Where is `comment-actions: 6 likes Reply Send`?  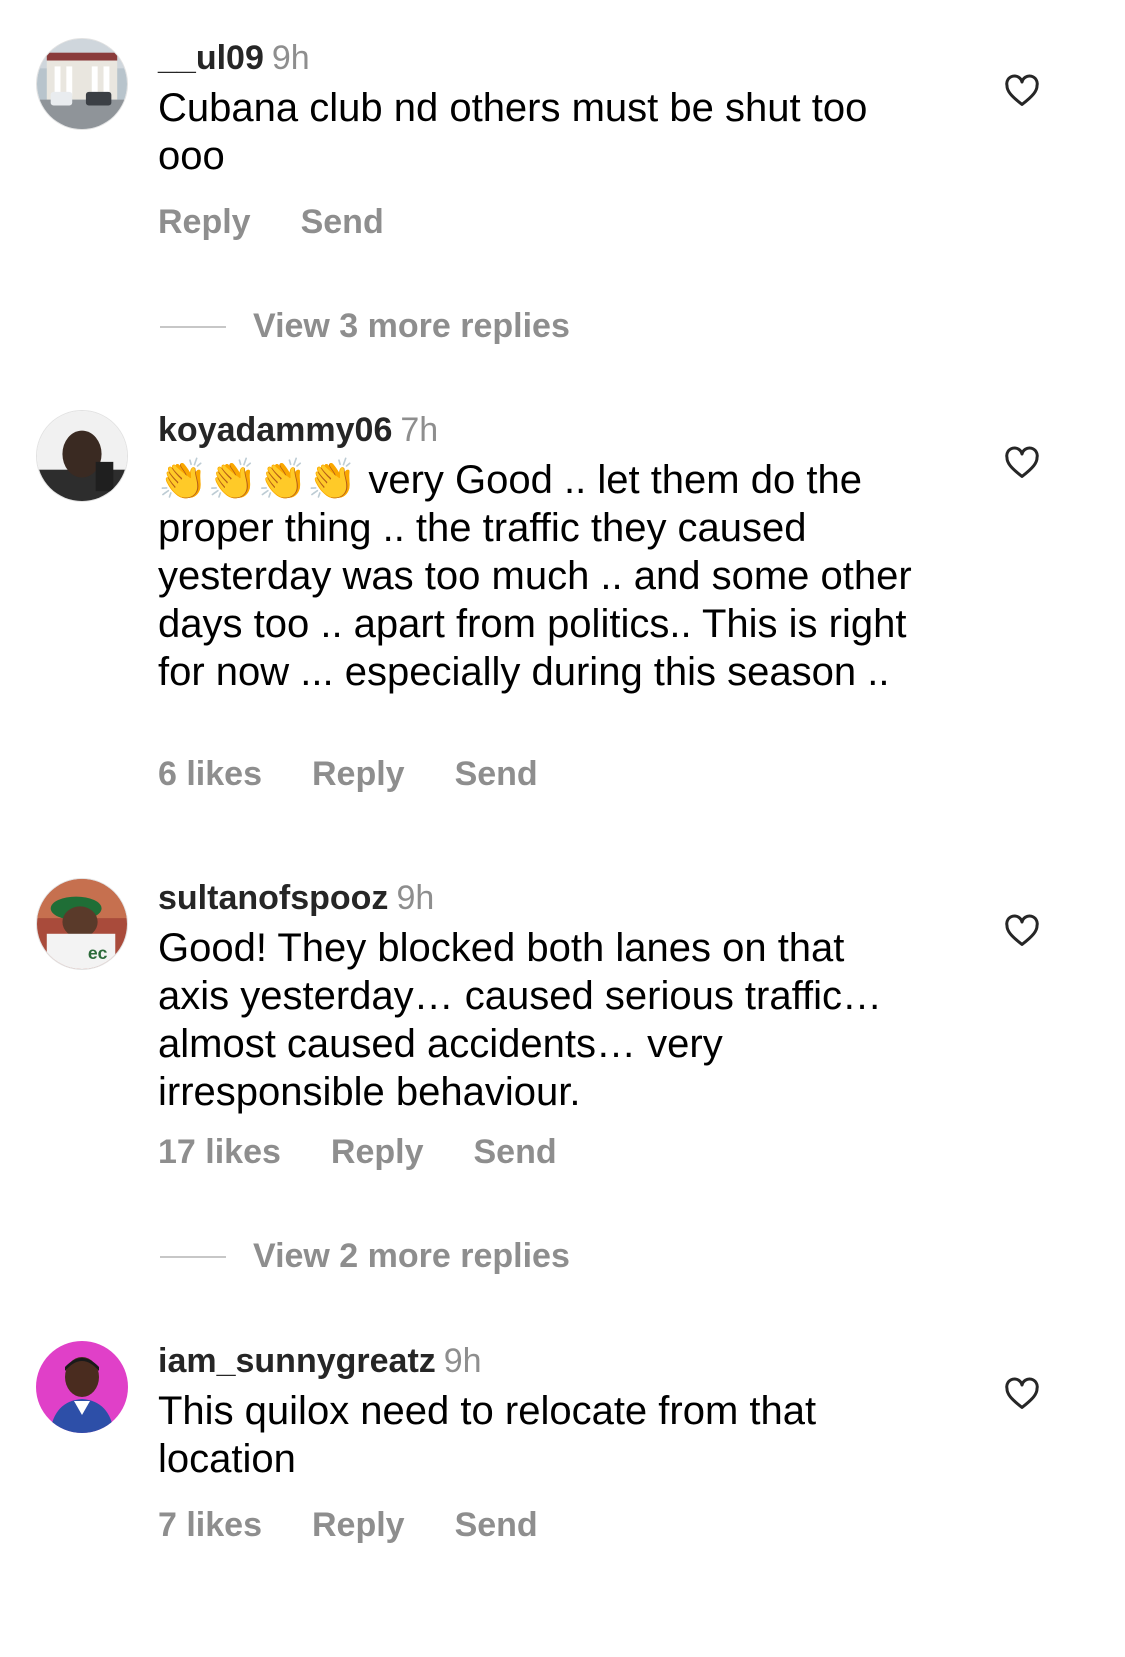 comment-actions: 6 likes Reply Send is located at coordinates (373, 774).